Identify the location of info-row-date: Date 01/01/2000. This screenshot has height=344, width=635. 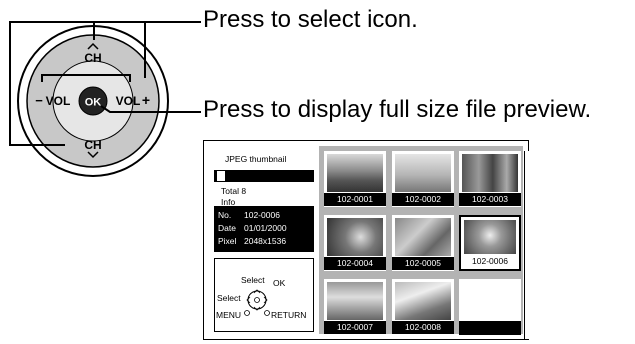
(252, 228).